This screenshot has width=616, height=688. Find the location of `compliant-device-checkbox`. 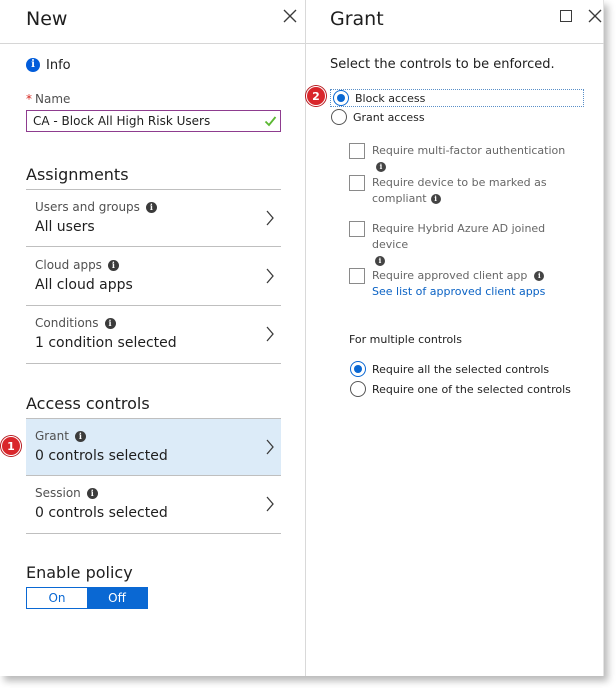

compliant-device-checkbox is located at coordinates (357, 183).